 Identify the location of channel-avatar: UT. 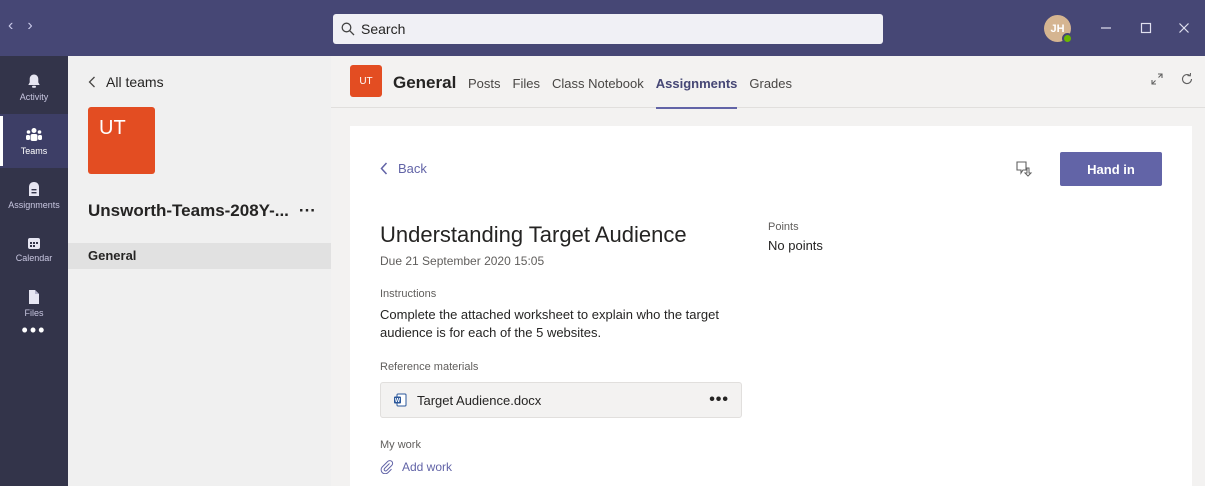
(366, 81).